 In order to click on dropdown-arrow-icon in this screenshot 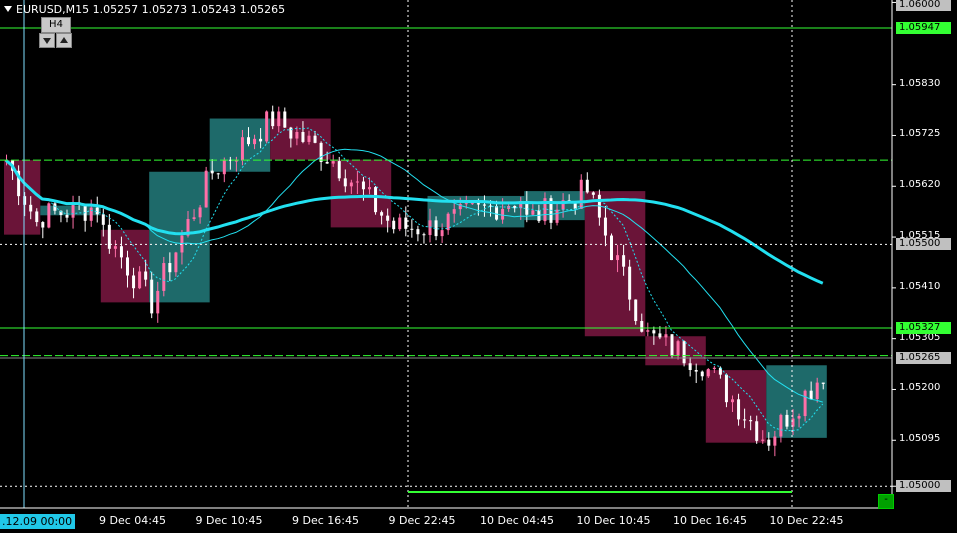, I will do `click(8, 9)`.